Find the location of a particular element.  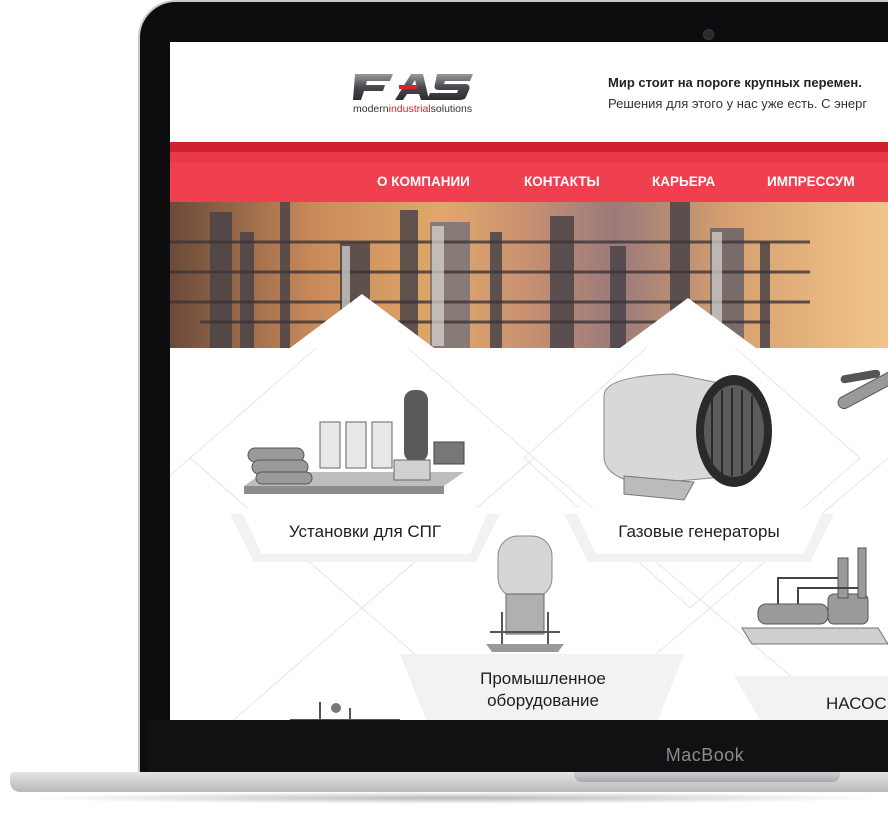

webcam-icon is located at coordinates (708, 34).